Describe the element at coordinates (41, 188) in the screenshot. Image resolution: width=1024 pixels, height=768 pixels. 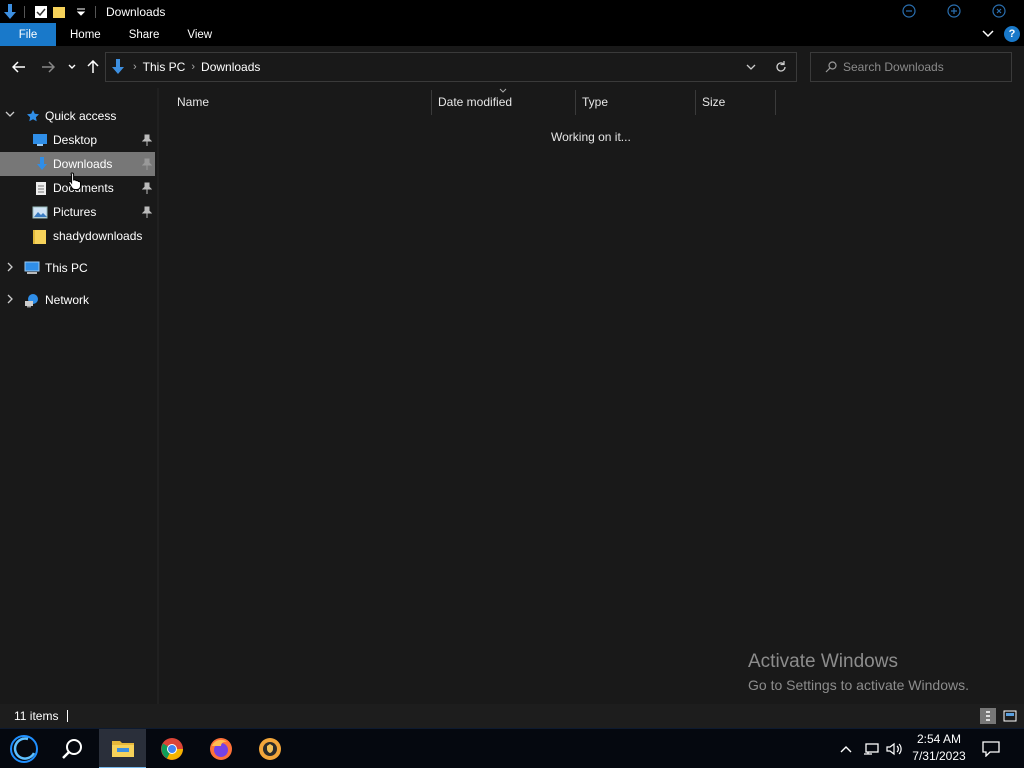
I see `documents-icon` at that location.